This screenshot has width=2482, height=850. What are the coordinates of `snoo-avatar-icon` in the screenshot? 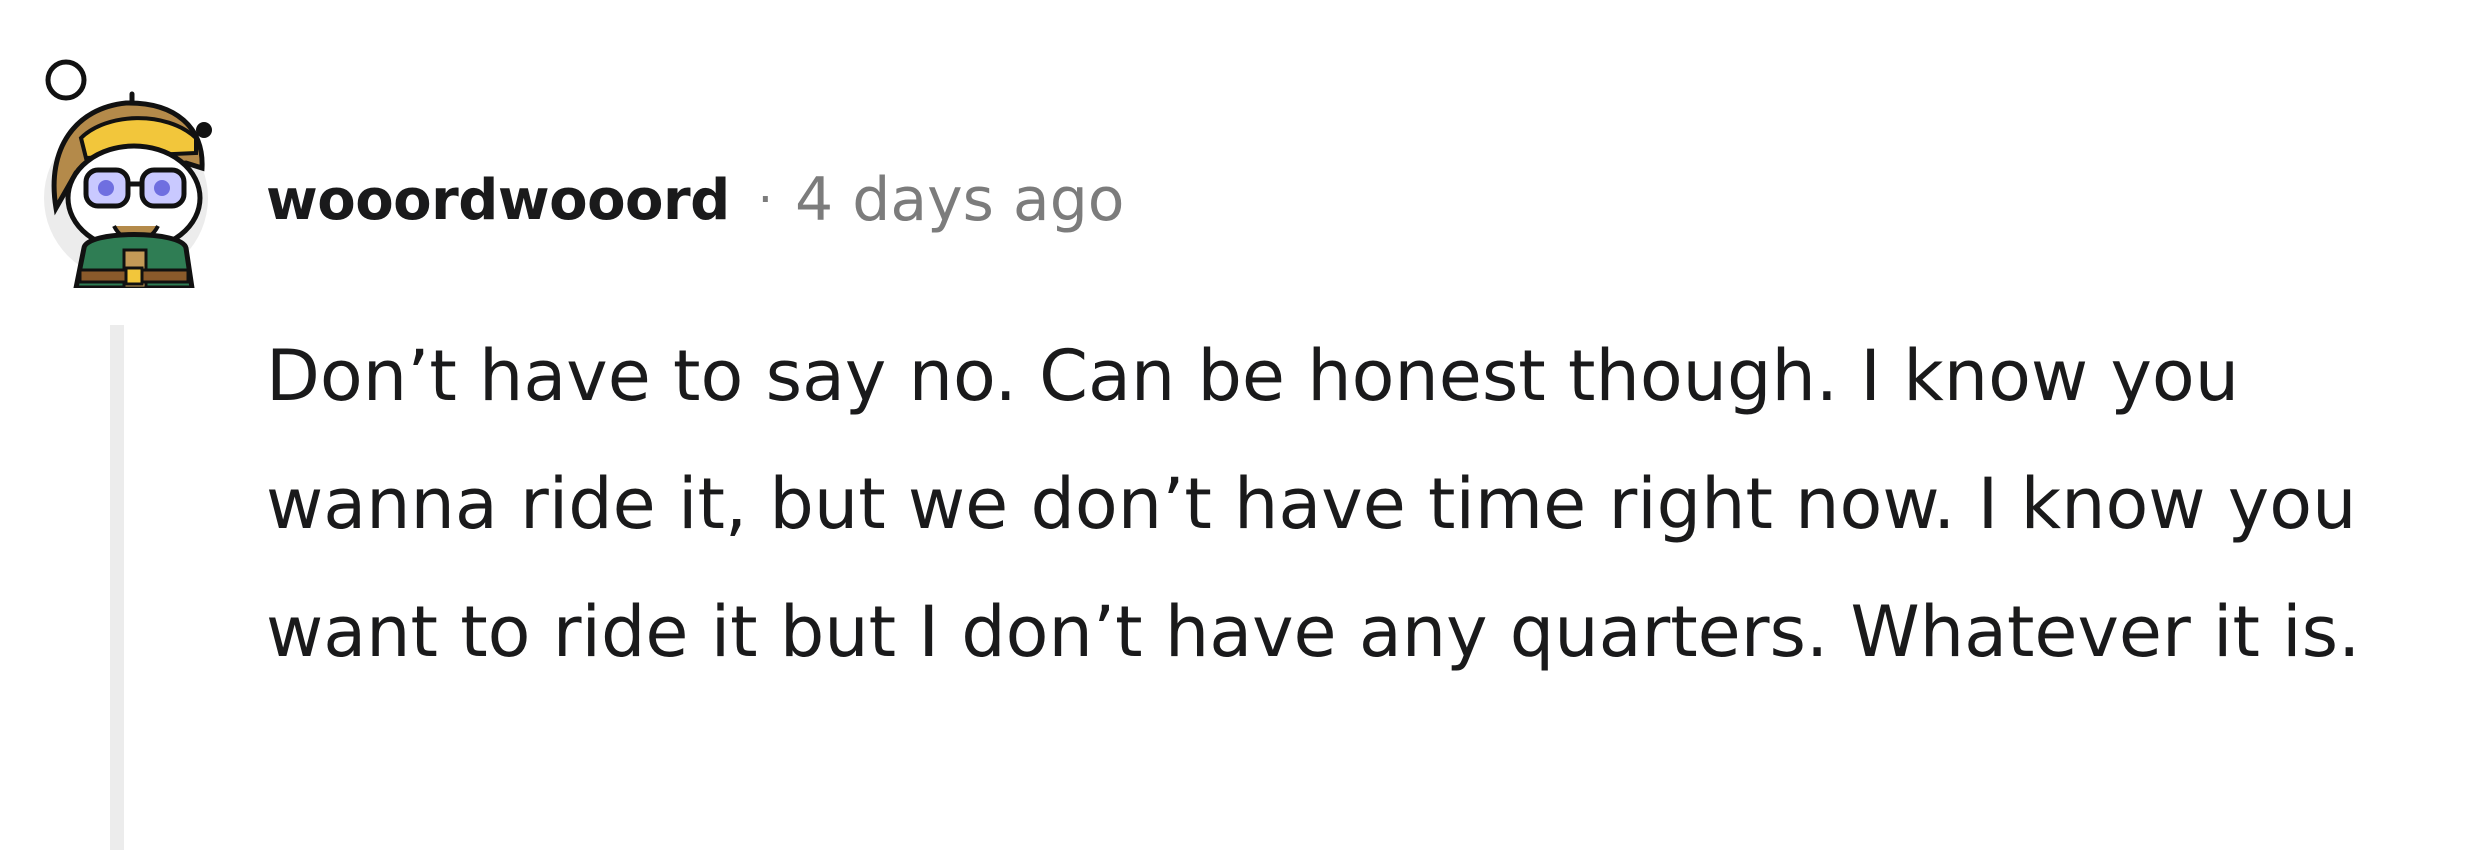 It's located at (128, 173).